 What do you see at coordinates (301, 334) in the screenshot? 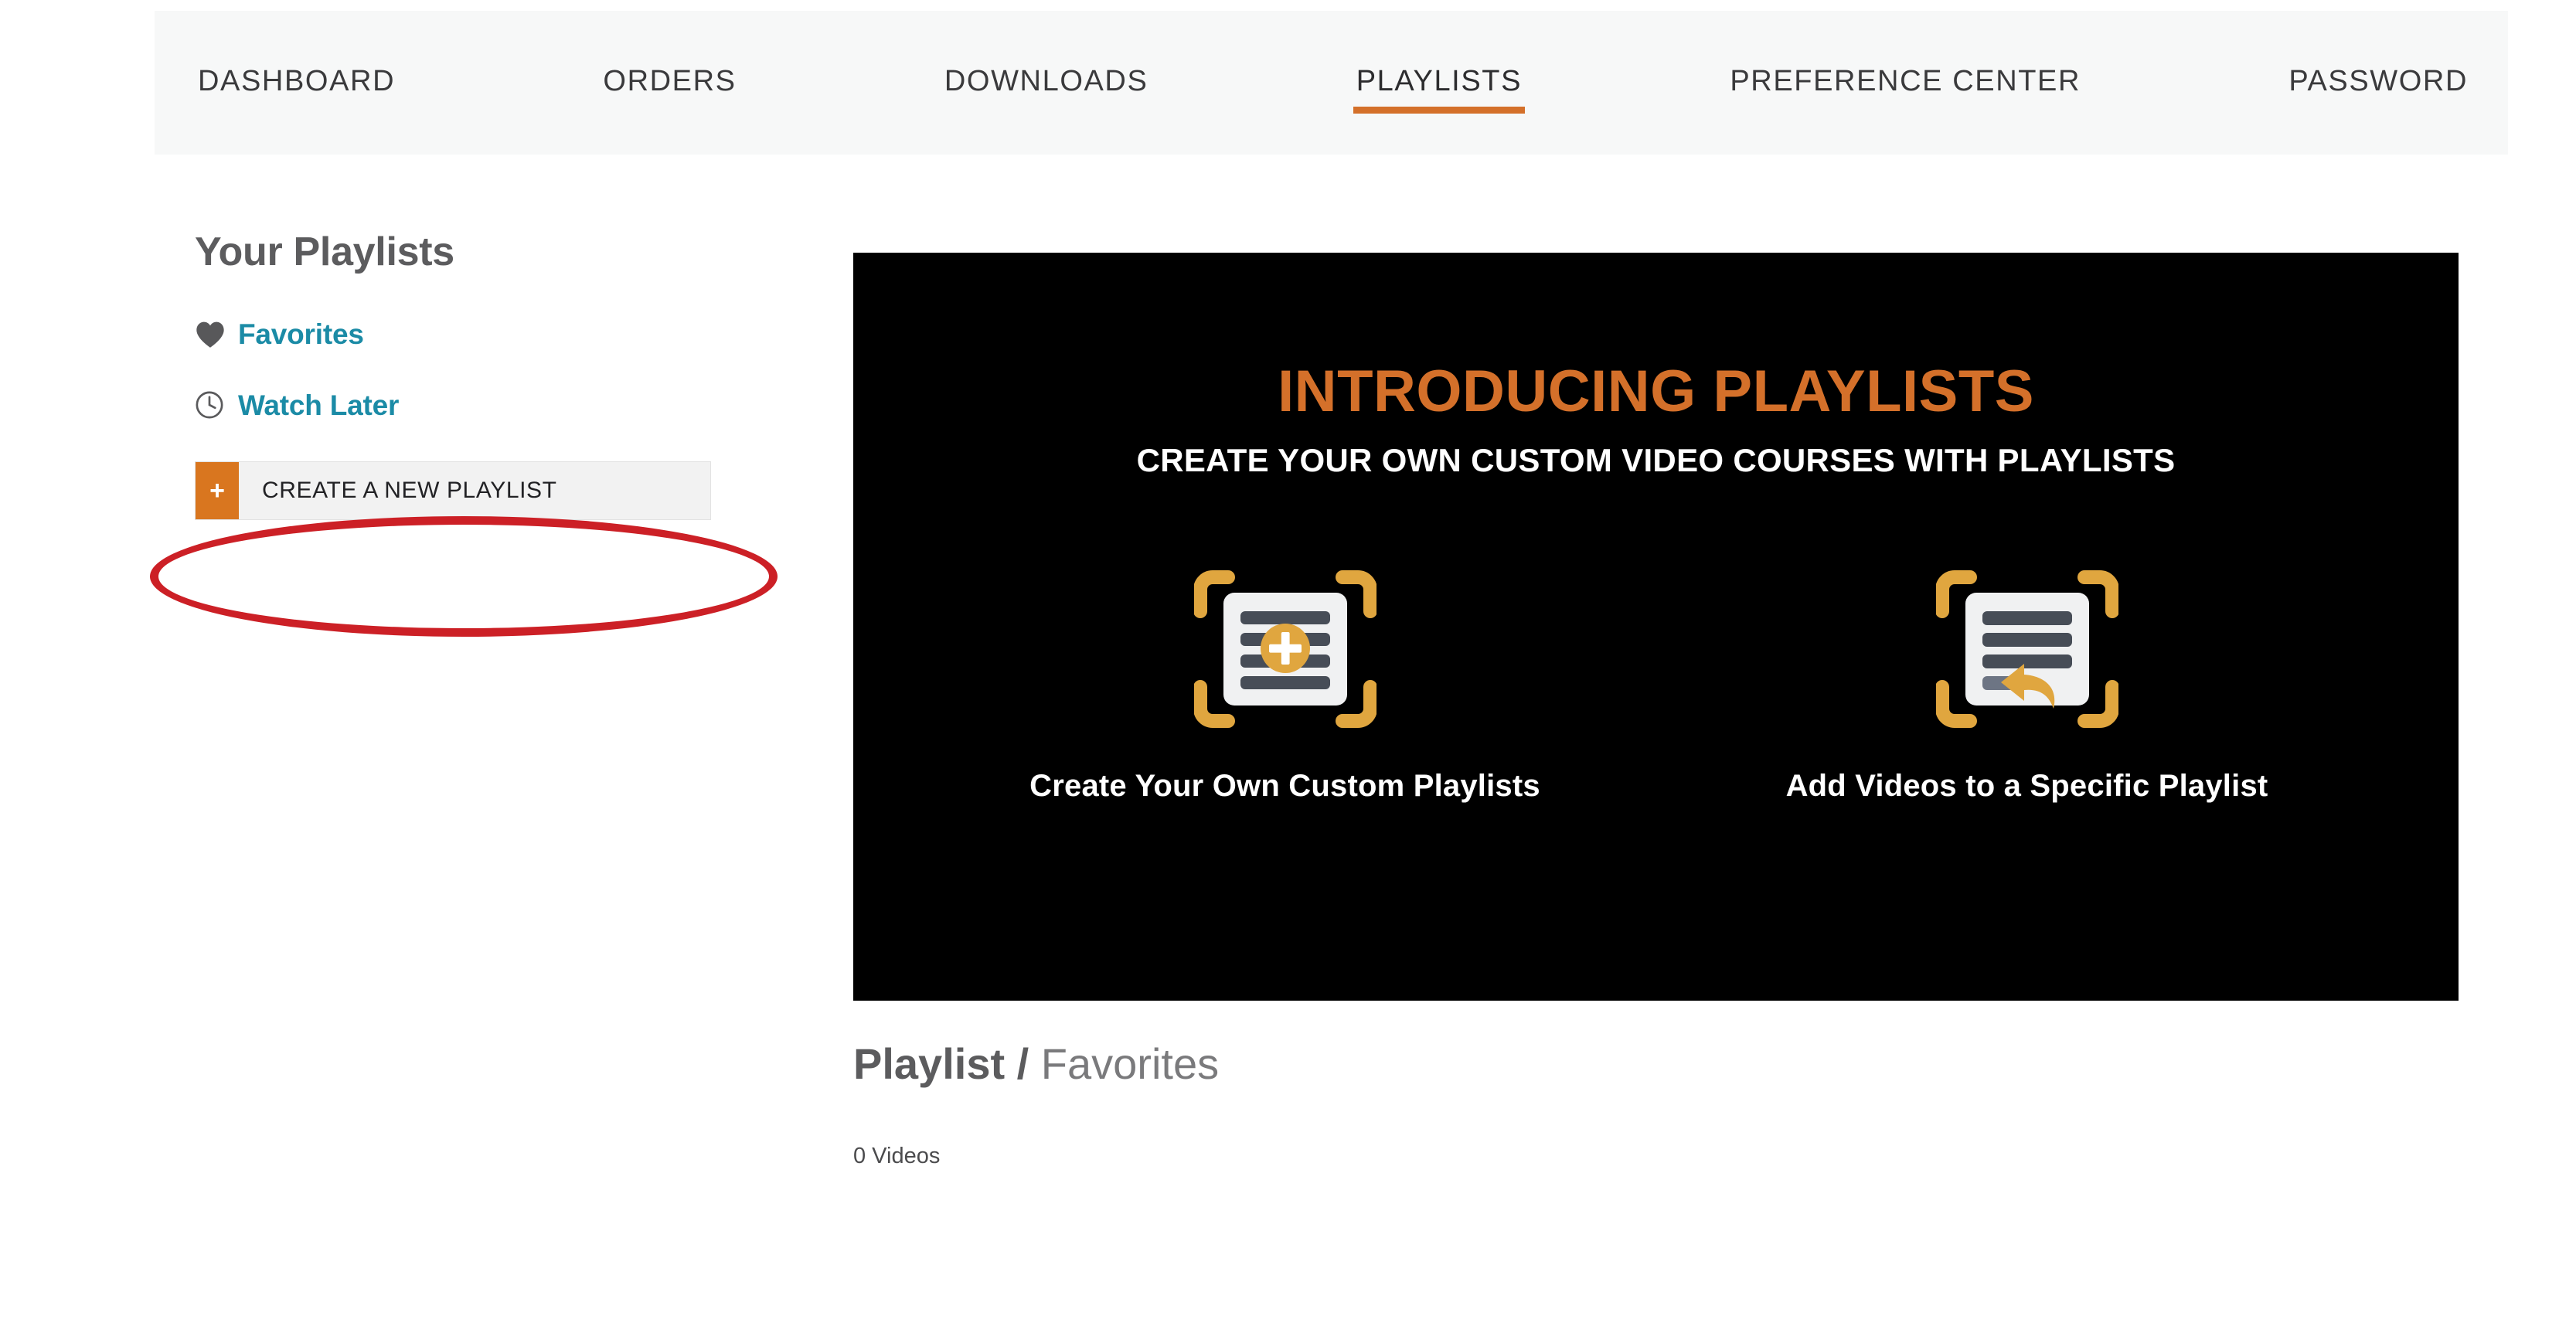
I see `sidebar-item-favorites-label: Favorites` at bounding box center [301, 334].